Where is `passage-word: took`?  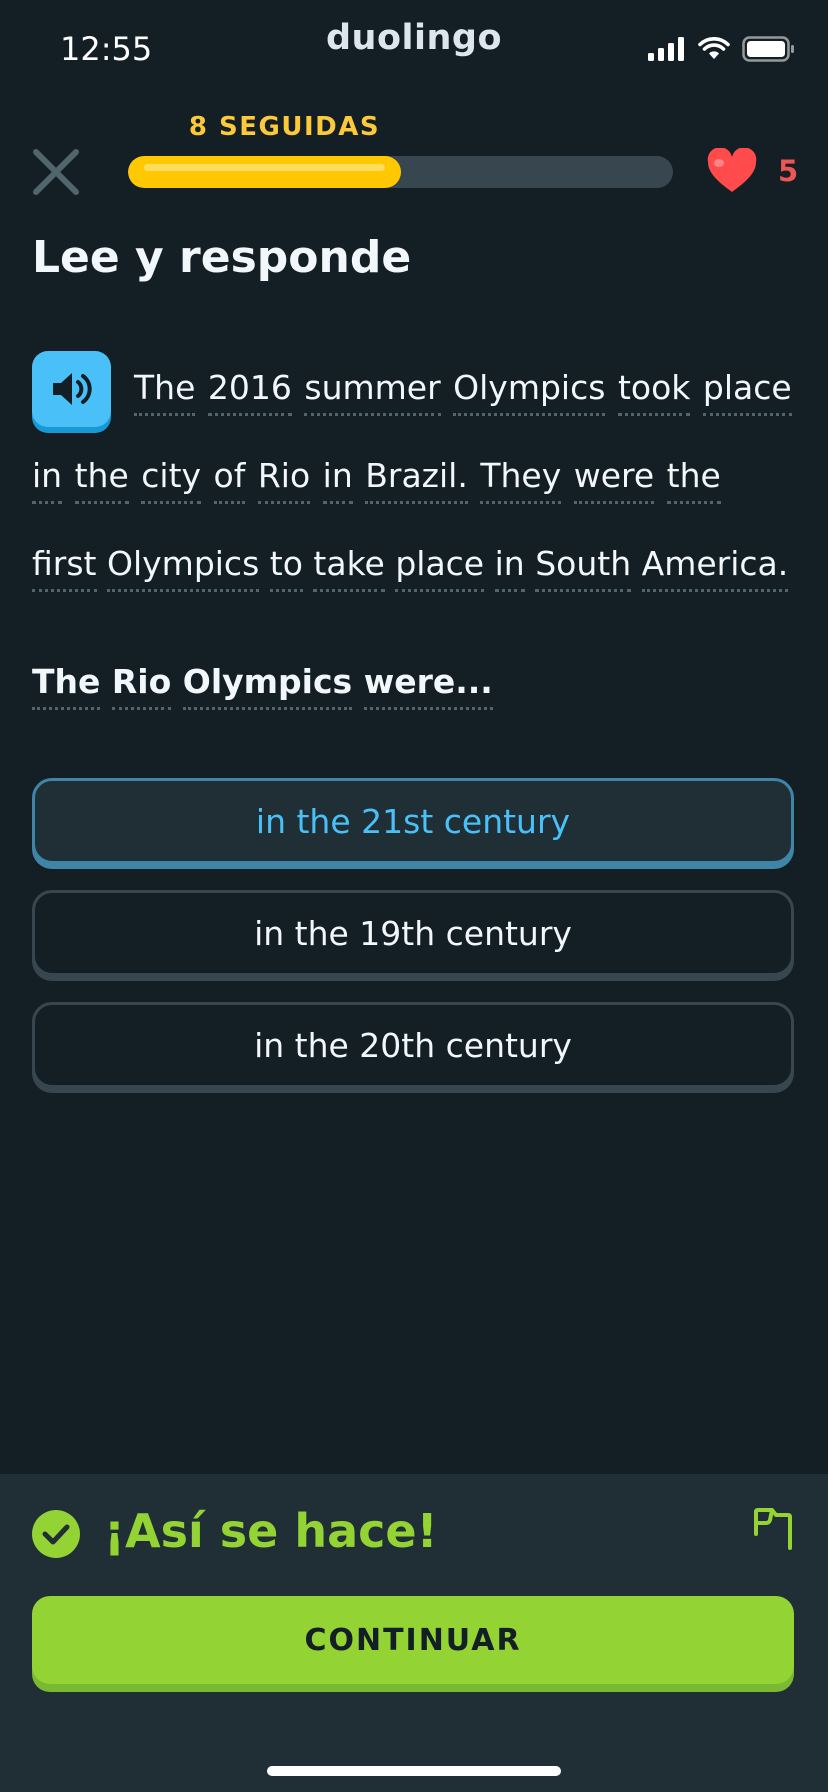
passage-word: took is located at coordinates (654, 392).